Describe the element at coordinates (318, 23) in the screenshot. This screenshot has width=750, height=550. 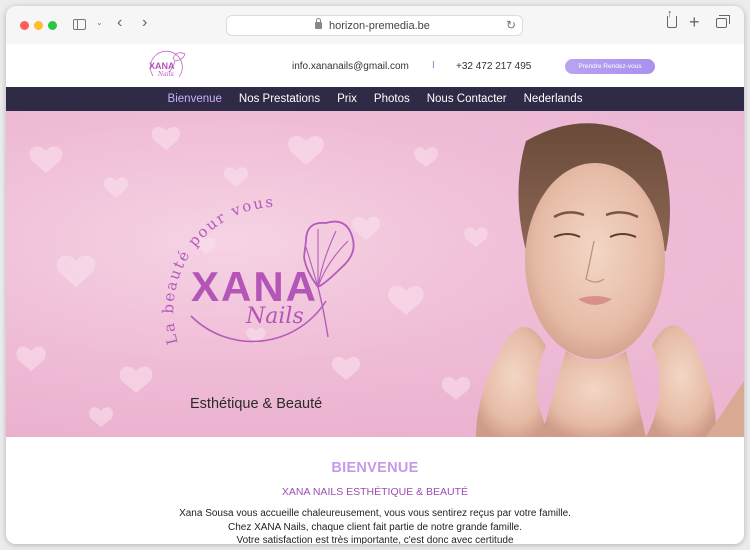
I see `lock-icon` at that location.